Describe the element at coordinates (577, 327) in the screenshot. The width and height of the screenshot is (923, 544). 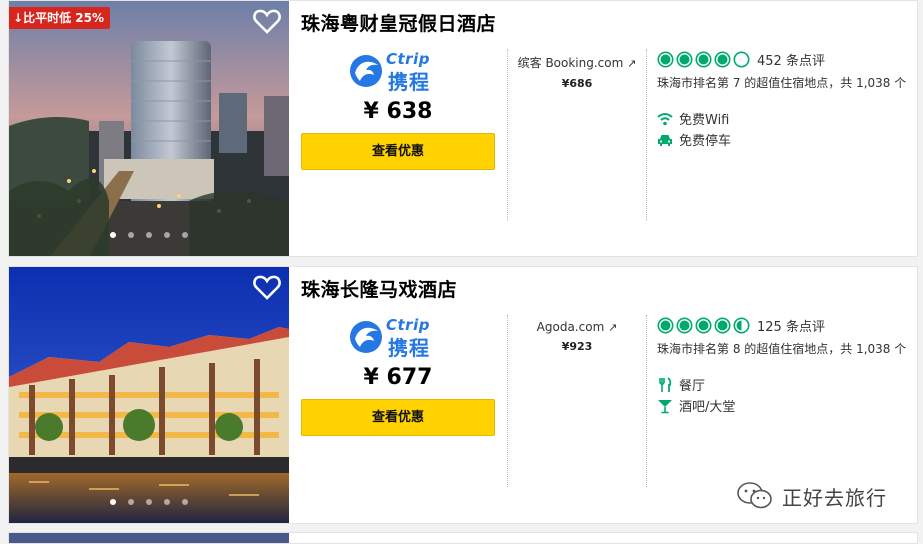
I see `other-offer-provider: Agoda.com ↗` at that location.